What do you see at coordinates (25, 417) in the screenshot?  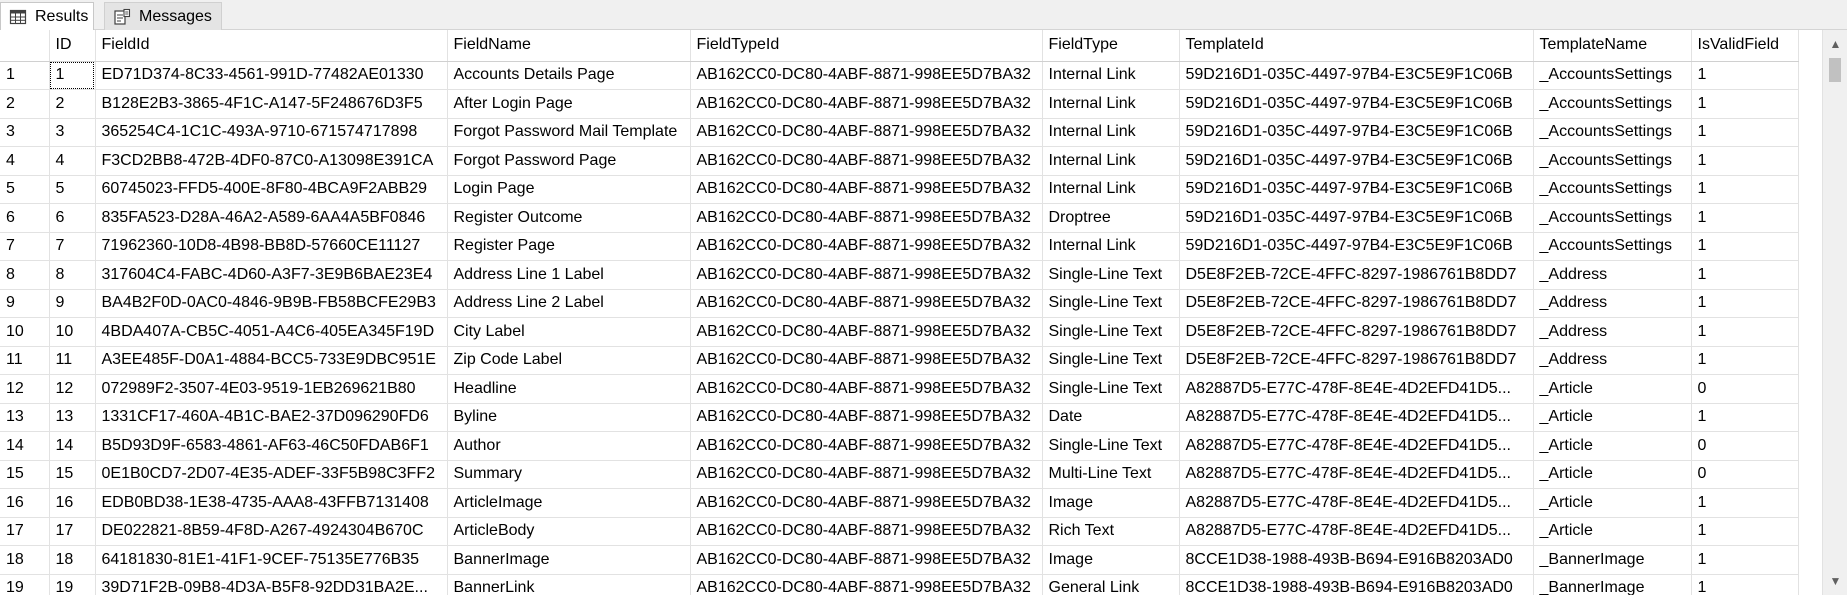 I see `row-number: 13` at bounding box center [25, 417].